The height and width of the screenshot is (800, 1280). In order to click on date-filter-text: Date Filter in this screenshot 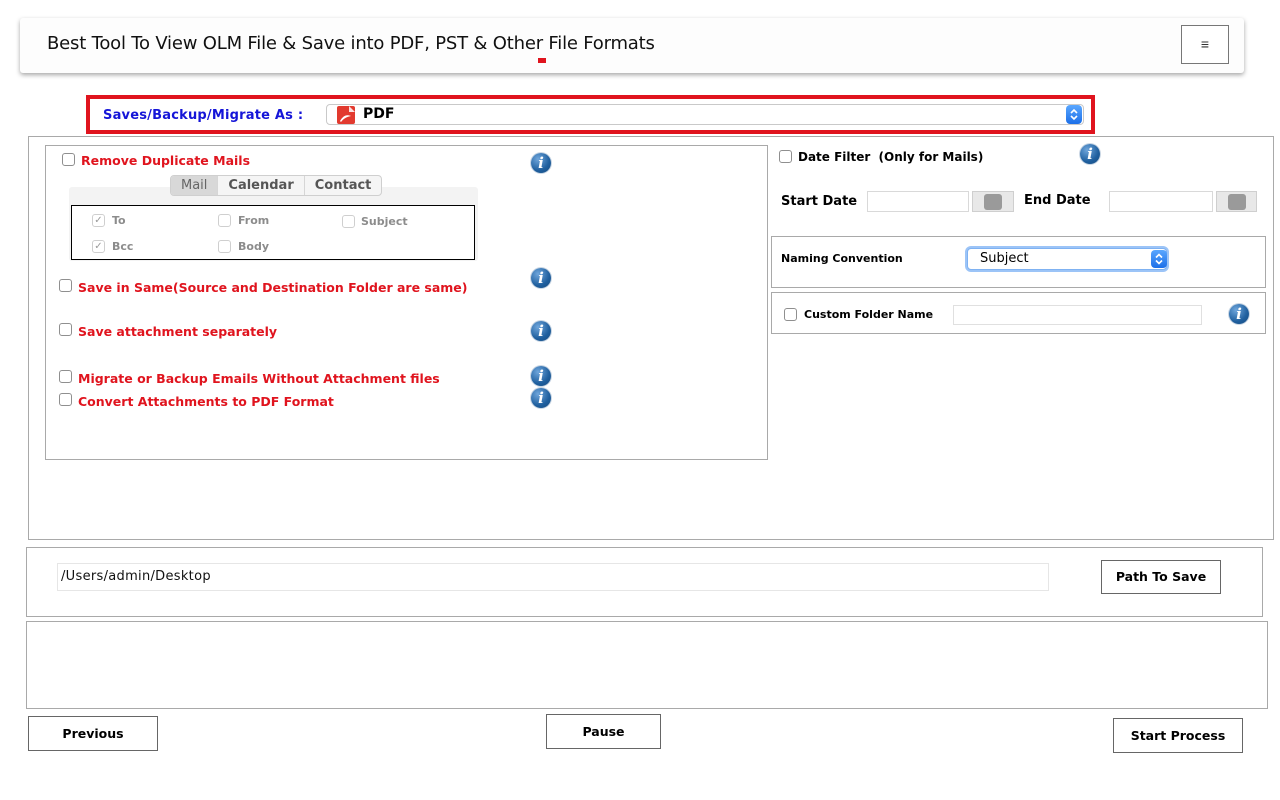, I will do `click(834, 157)`.